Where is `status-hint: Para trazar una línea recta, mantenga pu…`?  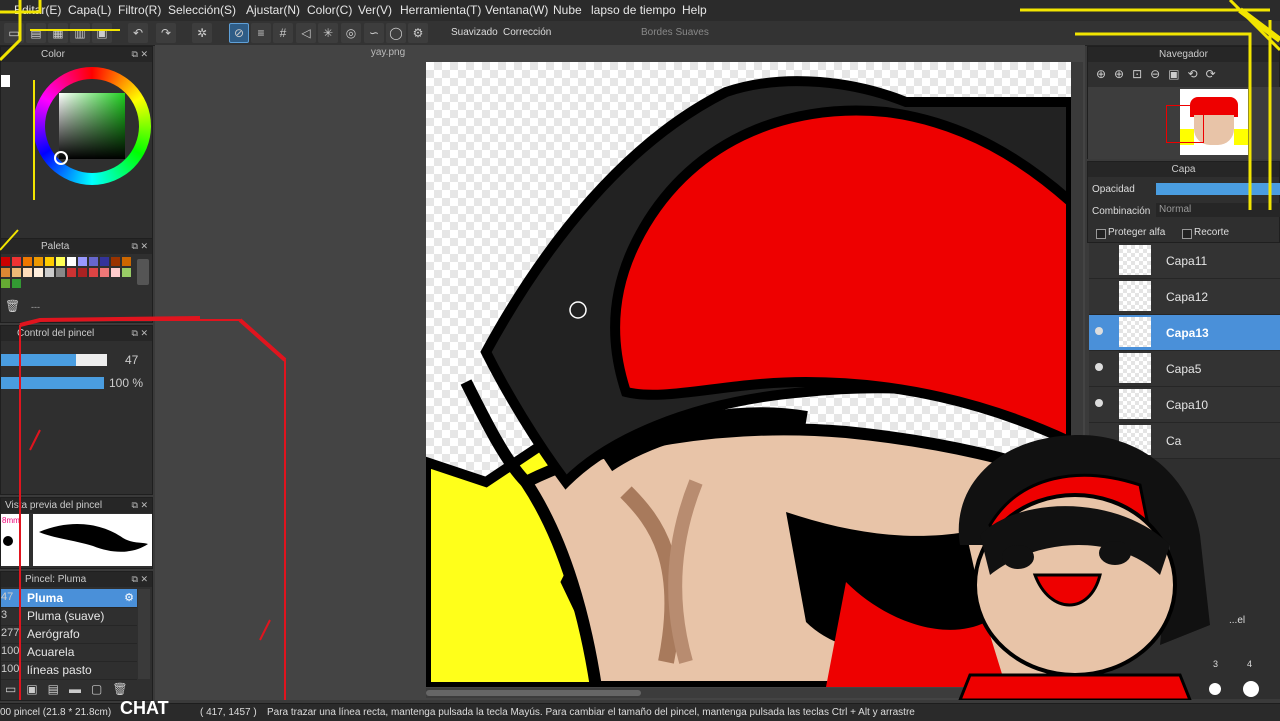
status-hint: Para trazar una línea recta, mantenga pu… is located at coordinates (591, 712).